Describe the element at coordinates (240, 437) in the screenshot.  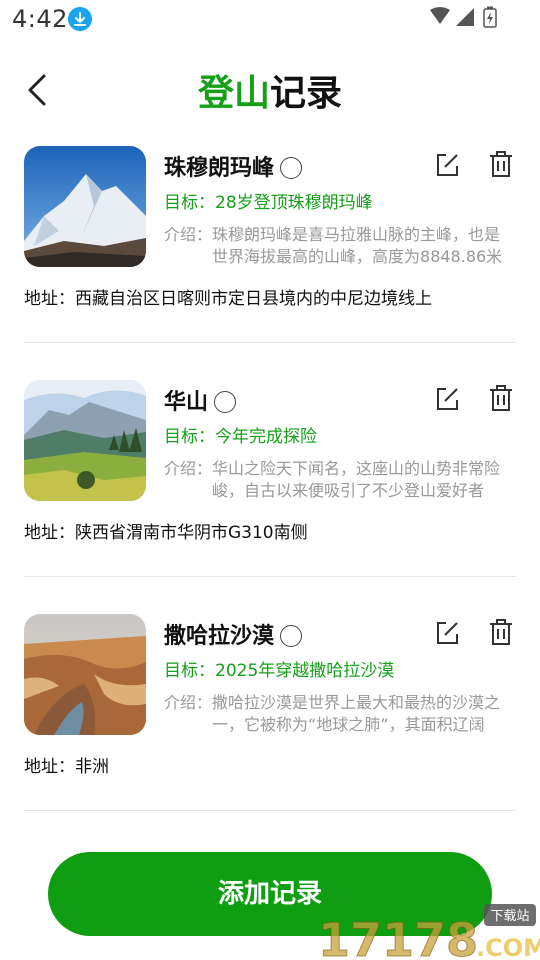
I see `record-goal: 目标：今年完成探险` at that location.